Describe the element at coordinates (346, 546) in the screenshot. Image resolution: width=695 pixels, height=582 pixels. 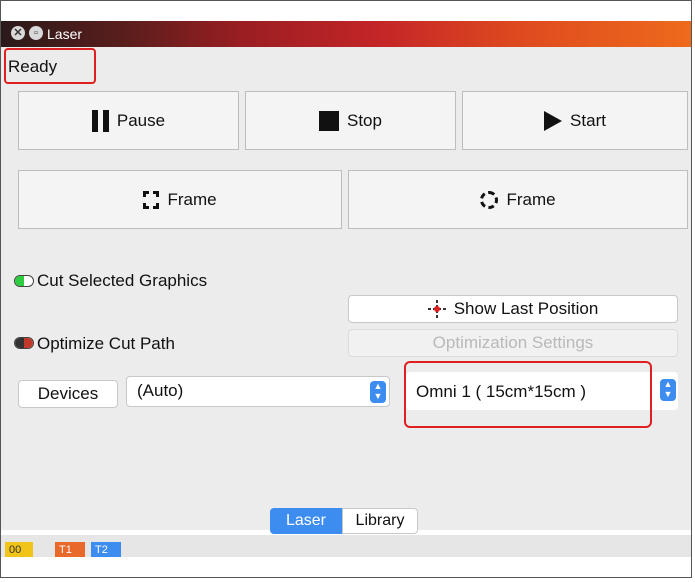
I see `bottom-toolbar: 00 T1 T2` at that location.